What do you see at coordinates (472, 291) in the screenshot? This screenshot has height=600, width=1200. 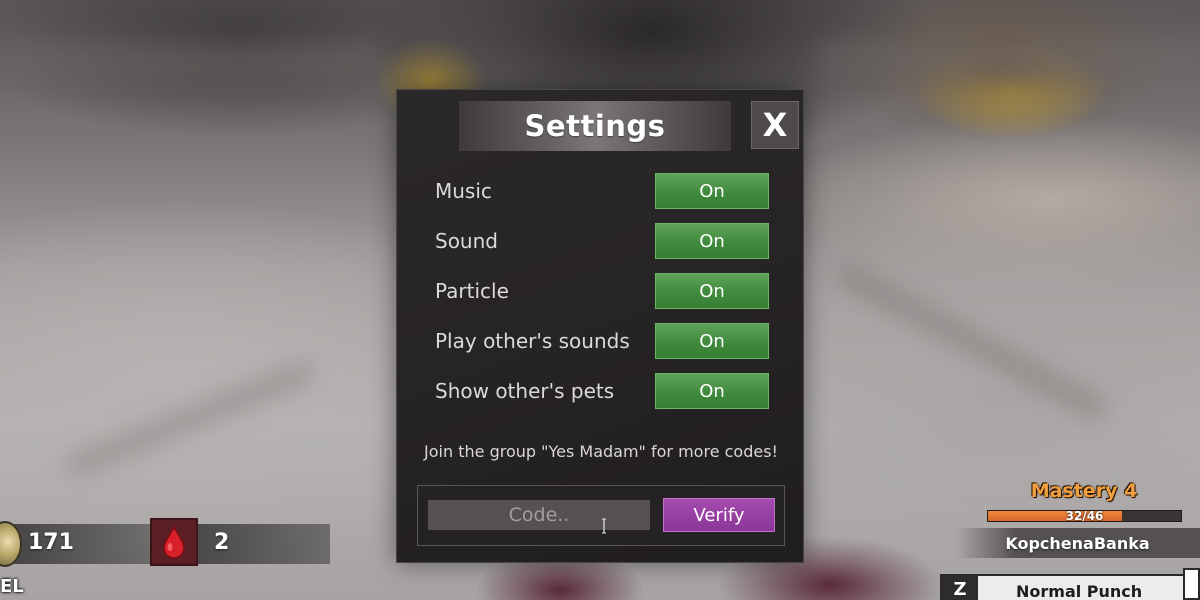 I see `setting-label-particle: Particle` at bounding box center [472, 291].